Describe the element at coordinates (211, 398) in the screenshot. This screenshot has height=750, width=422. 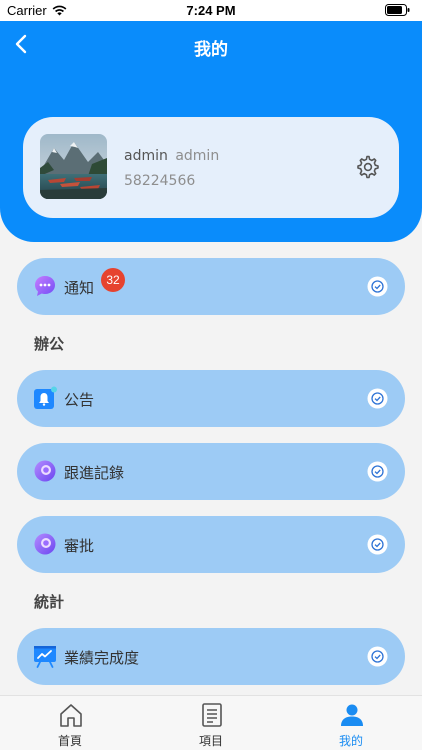
I see `menu-row-announcement: 公告` at that location.